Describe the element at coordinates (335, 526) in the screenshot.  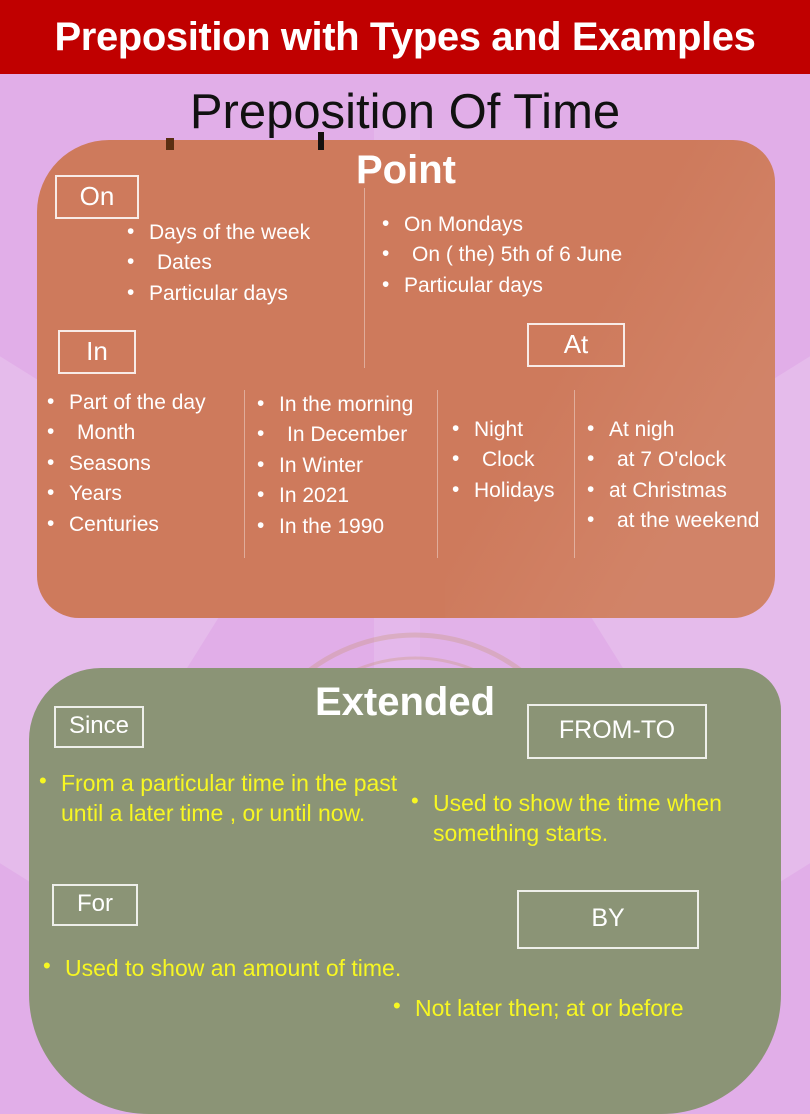
I see `list-item: In the 1990` at that location.